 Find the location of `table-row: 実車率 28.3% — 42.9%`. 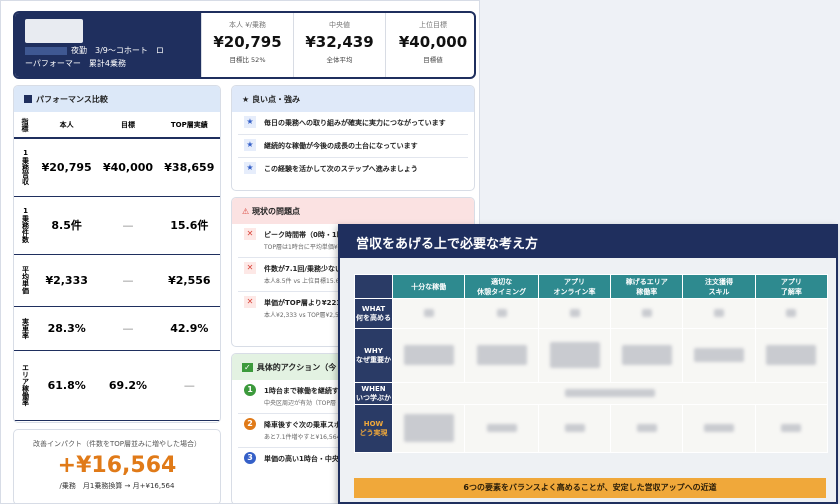

table-row: 実車率 28.3% — 42.9% is located at coordinates (117, 328).